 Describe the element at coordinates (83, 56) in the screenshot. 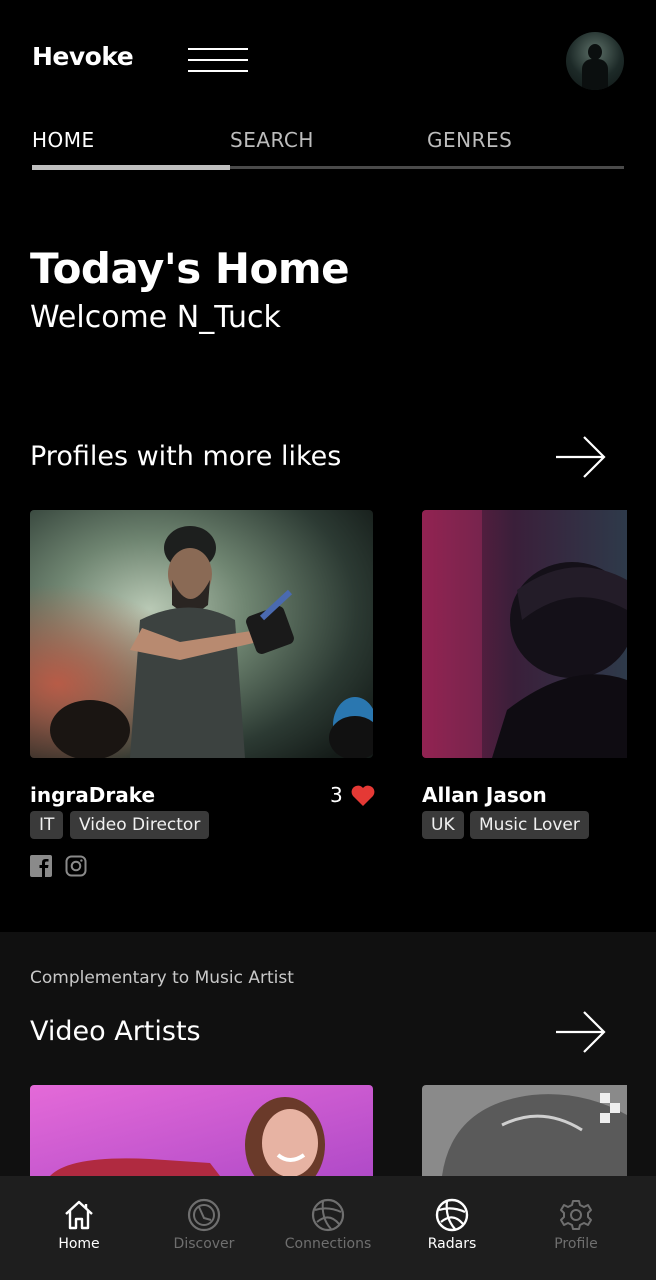

I see `app-logo: Hevoke` at that location.